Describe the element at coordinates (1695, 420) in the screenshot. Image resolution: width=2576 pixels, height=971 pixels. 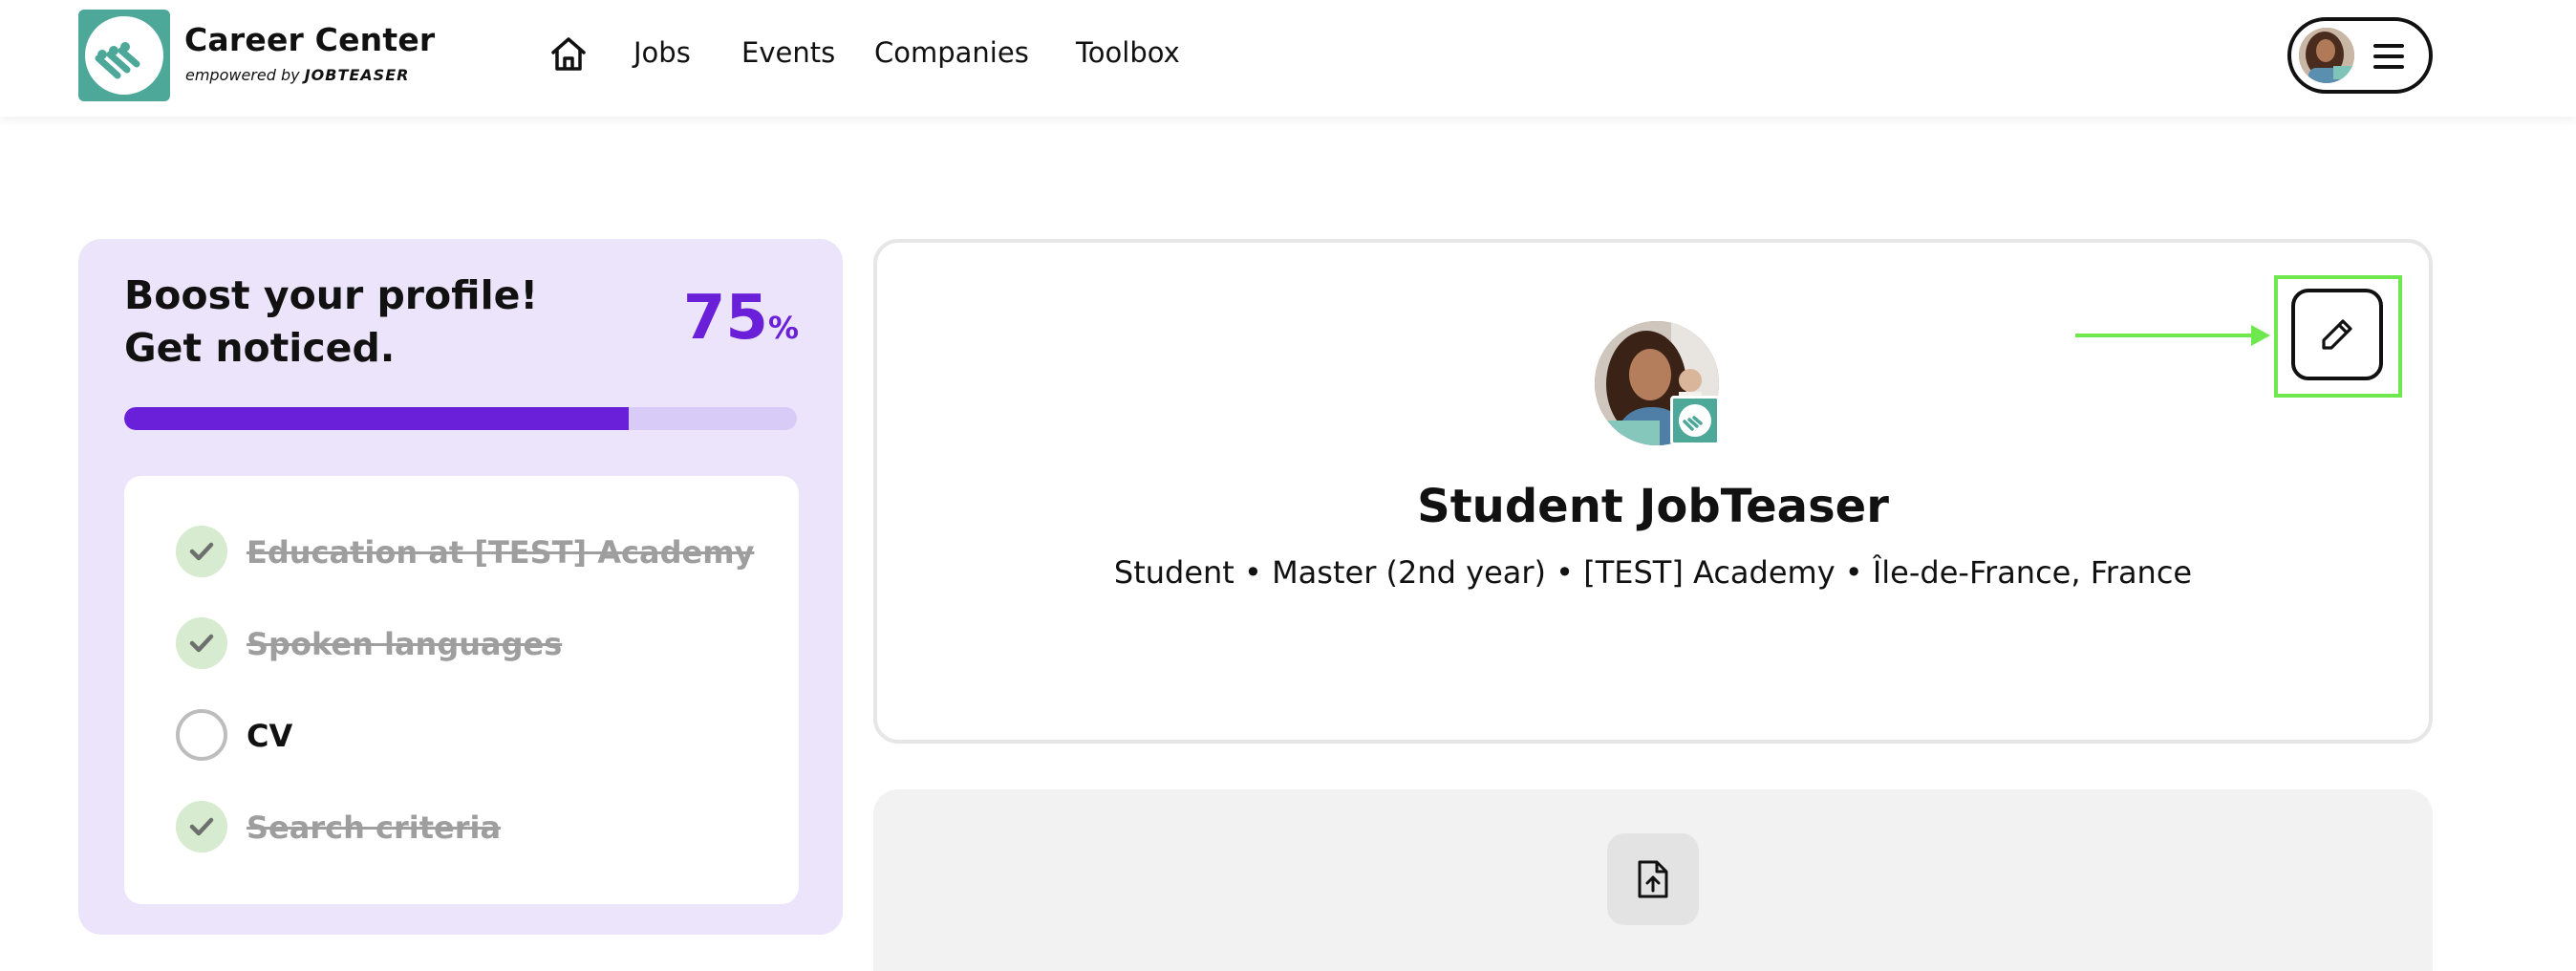
I see `school-badge-icon` at that location.